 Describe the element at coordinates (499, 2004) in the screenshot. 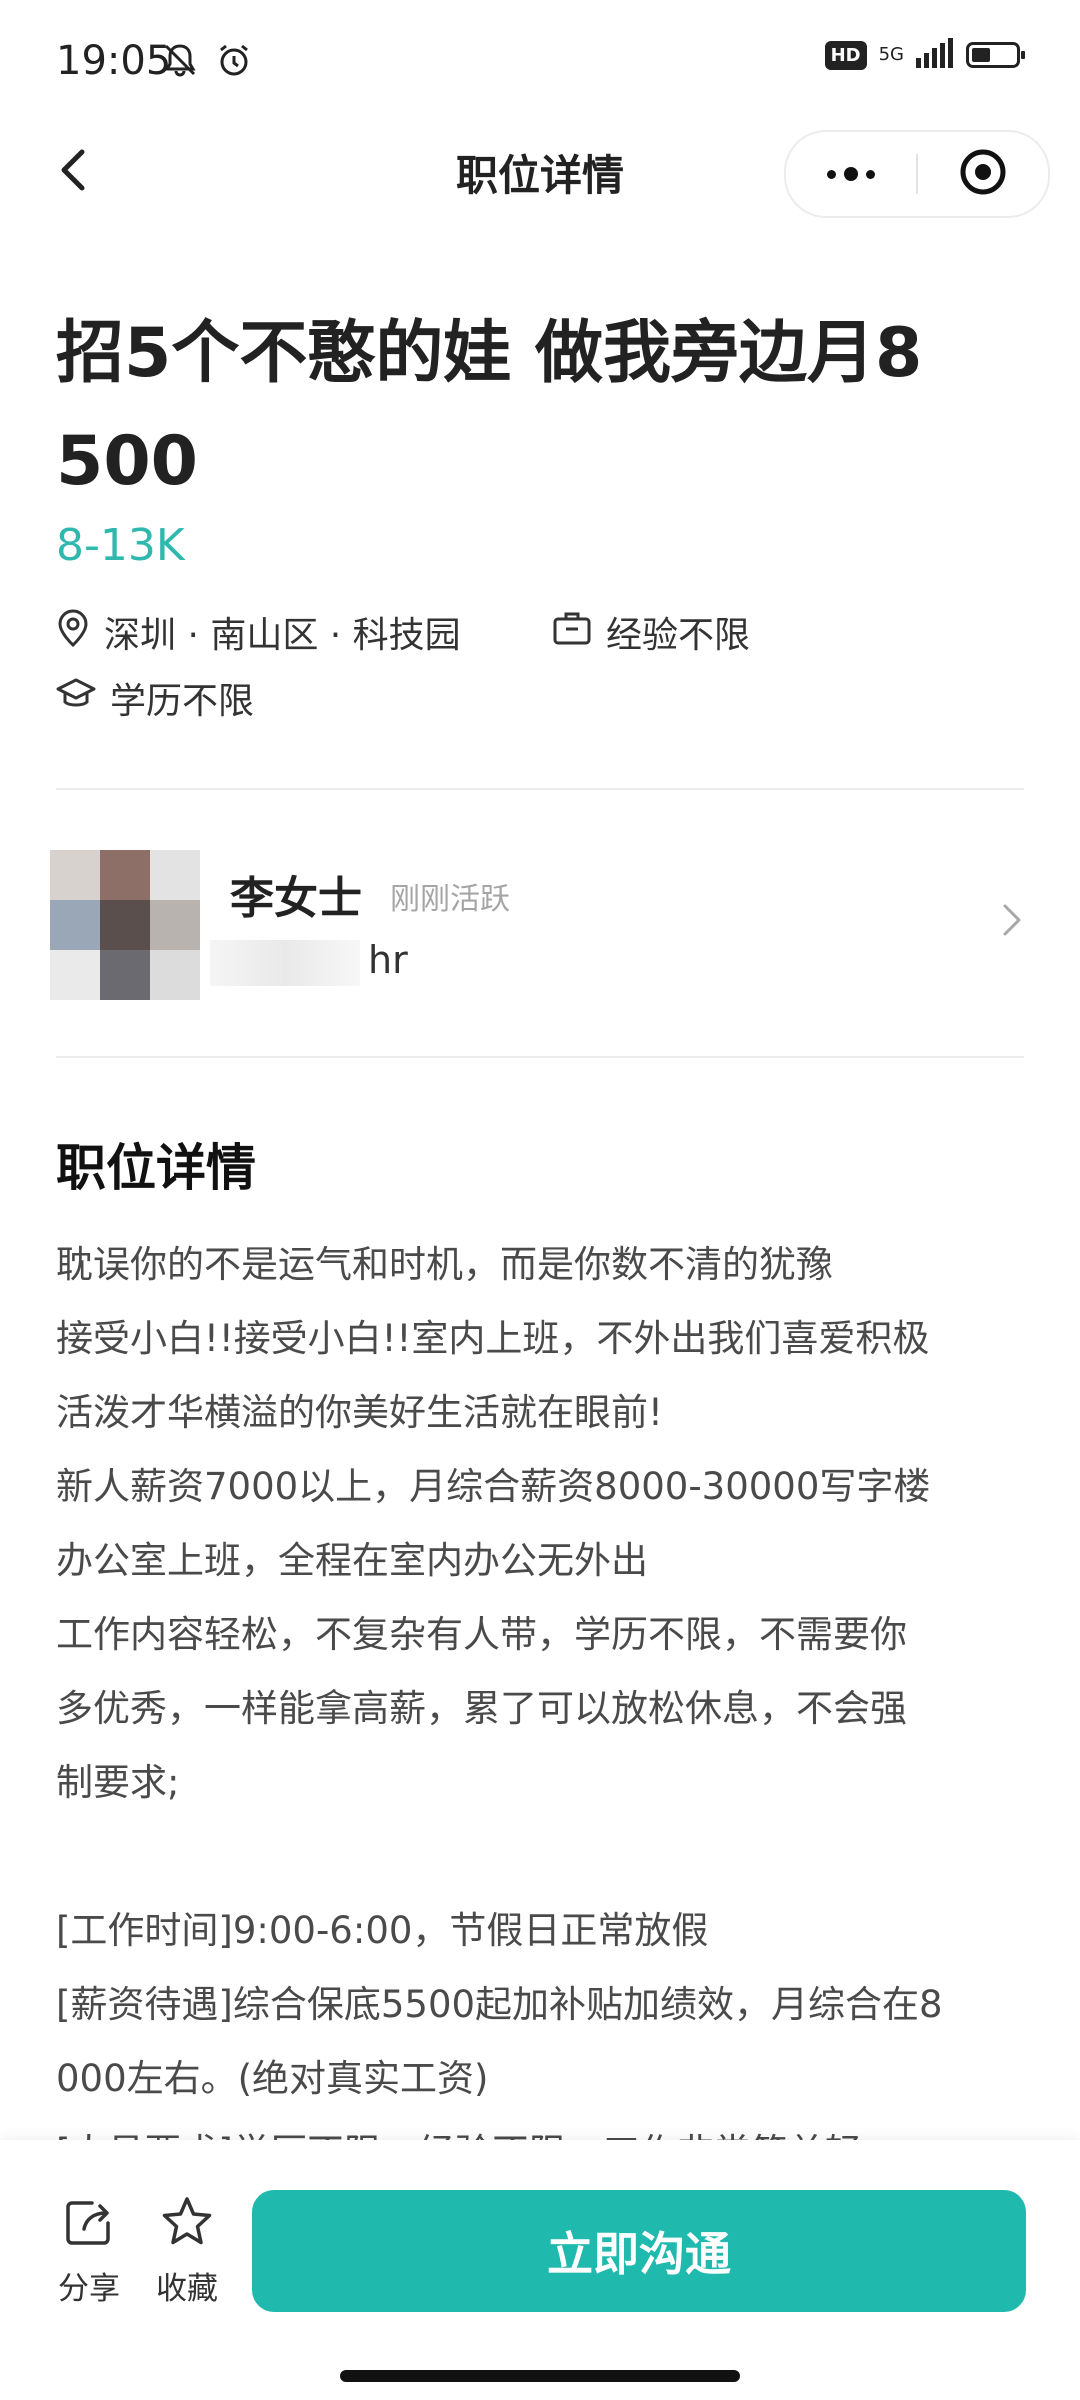

I see `description-line: [薪资待遇]综合保底5500起加补贴加绩效，月综合在8` at that location.